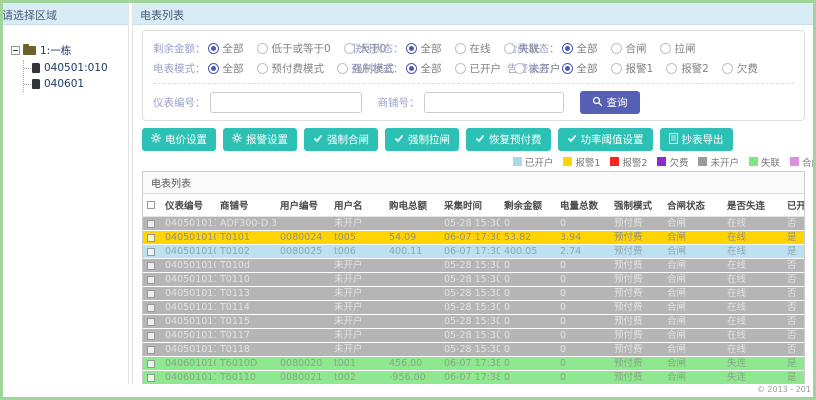  Describe the element at coordinates (74, 68) in the screenshot. I see `tree-node-child: 040501:010` at that location.